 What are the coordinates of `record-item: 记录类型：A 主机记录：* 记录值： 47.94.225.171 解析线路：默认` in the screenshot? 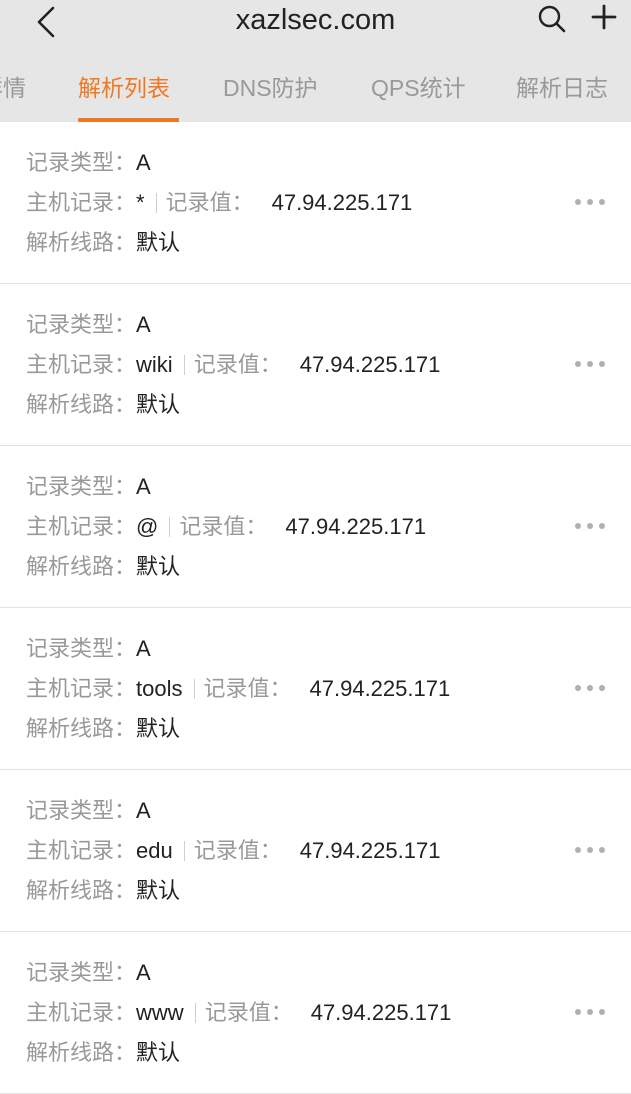 It's located at (315, 203).